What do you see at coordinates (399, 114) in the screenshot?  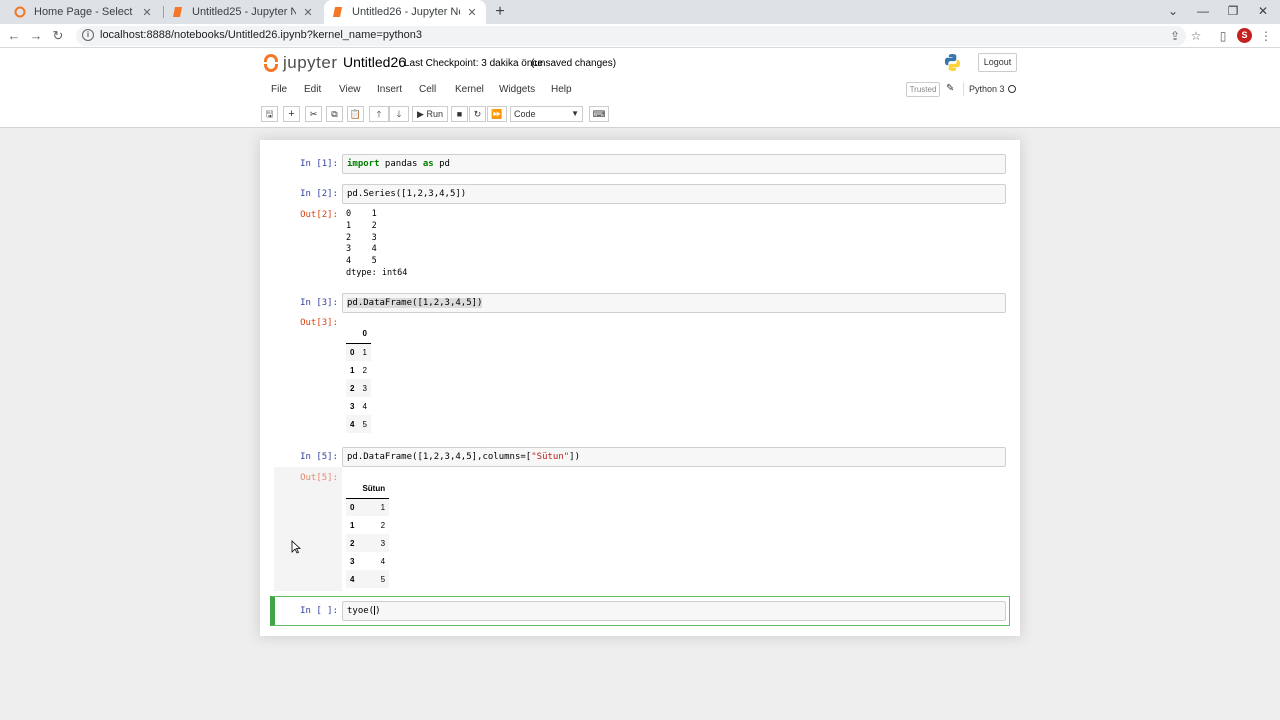 I see `move-cell-down-icon: 🡓` at bounding box center [399, 114].